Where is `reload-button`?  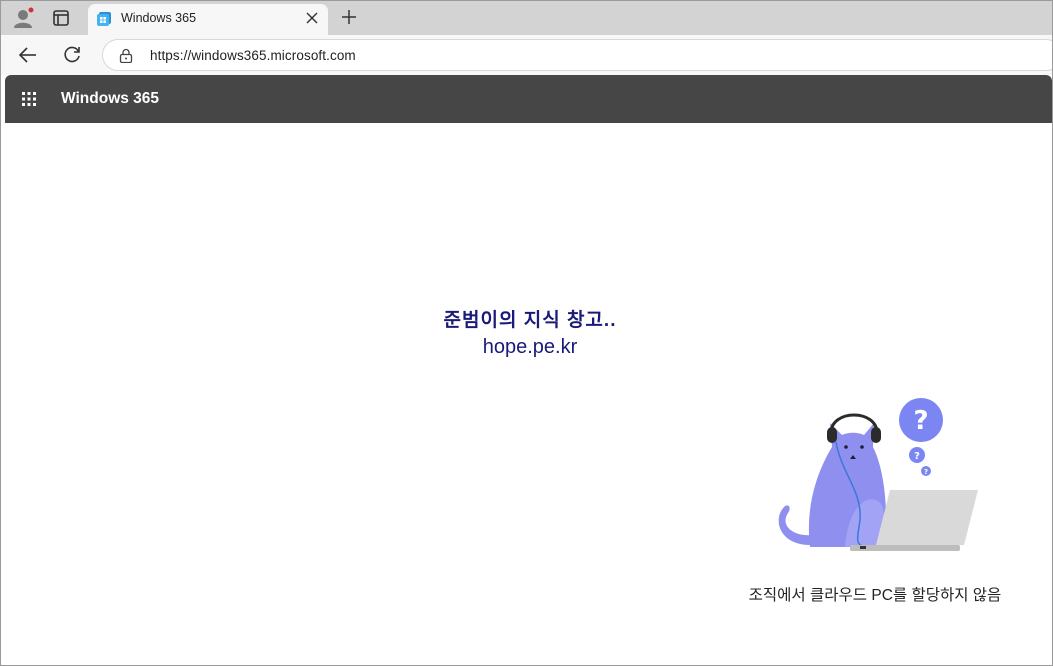
reload-button is located at coordinates (72, 55).